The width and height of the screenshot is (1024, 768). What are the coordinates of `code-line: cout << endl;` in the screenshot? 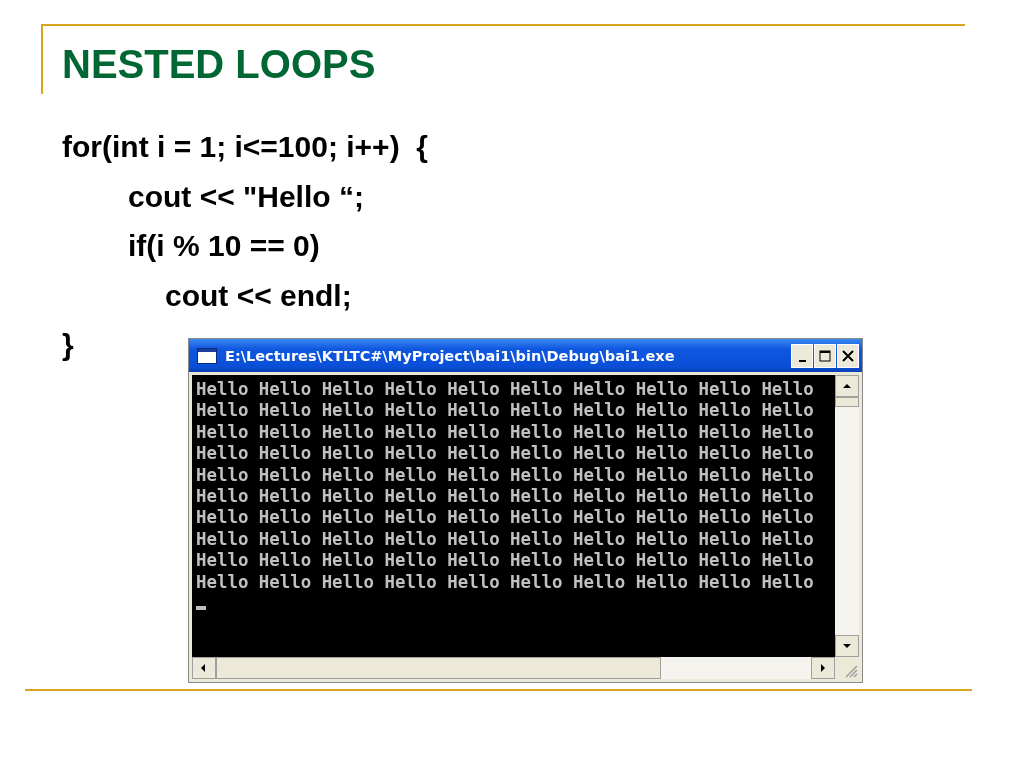 It's located at (258, 295).